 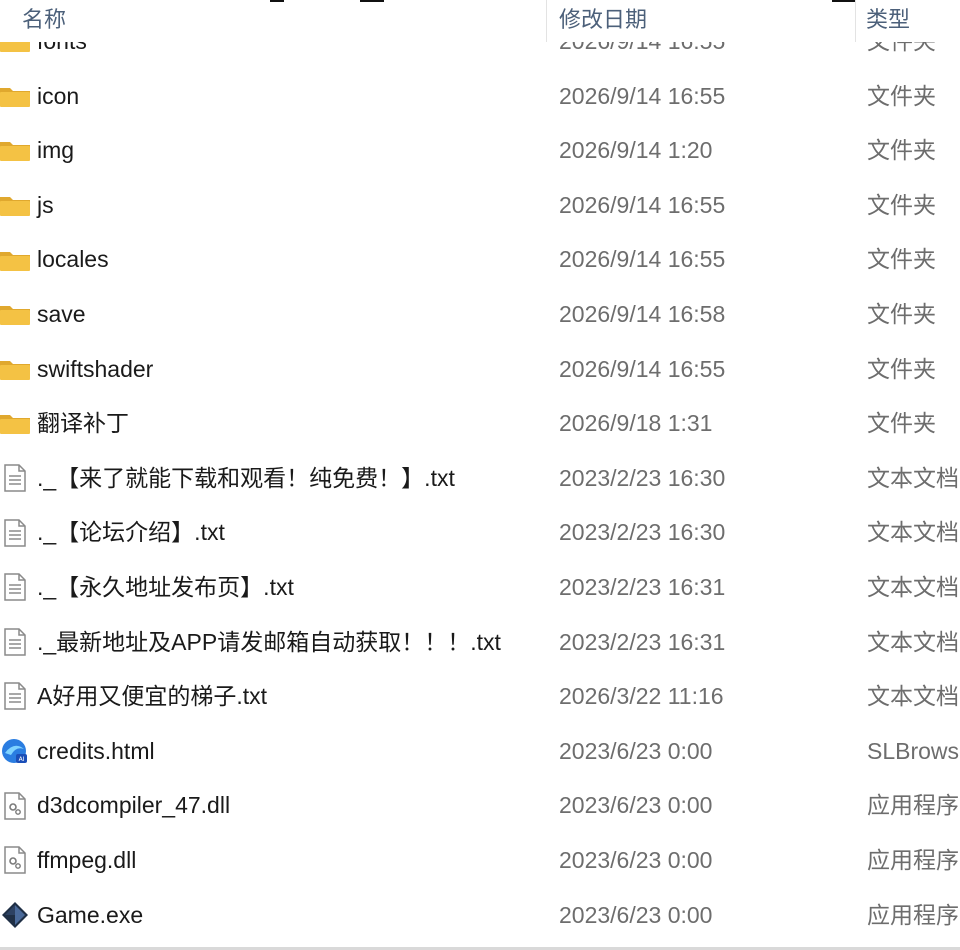 What do you see at coordinates (480, 915) in the screenshot?
I see `file-row: Game.exe 2023/6/23 0:00 应用程序` at bounding box center [480, 915].